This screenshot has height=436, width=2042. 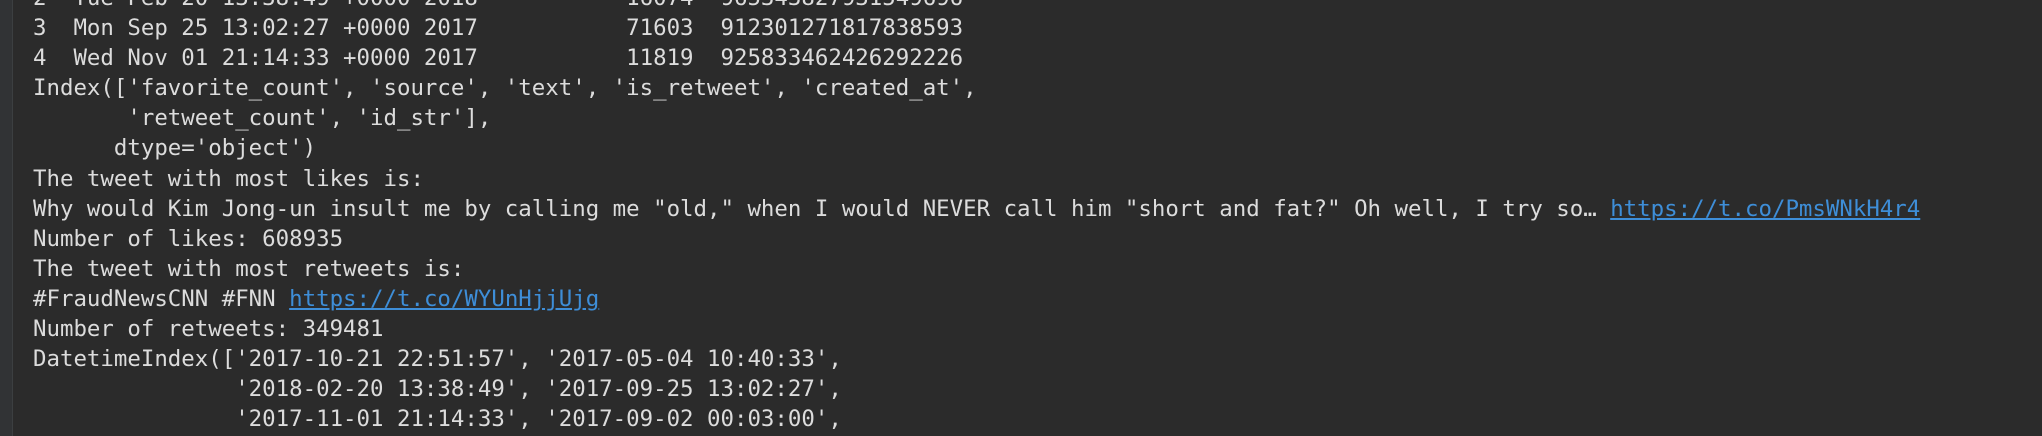 I want to click on console-line: 'retweet_count', 'id_str'],, so click(x=976, y=118).